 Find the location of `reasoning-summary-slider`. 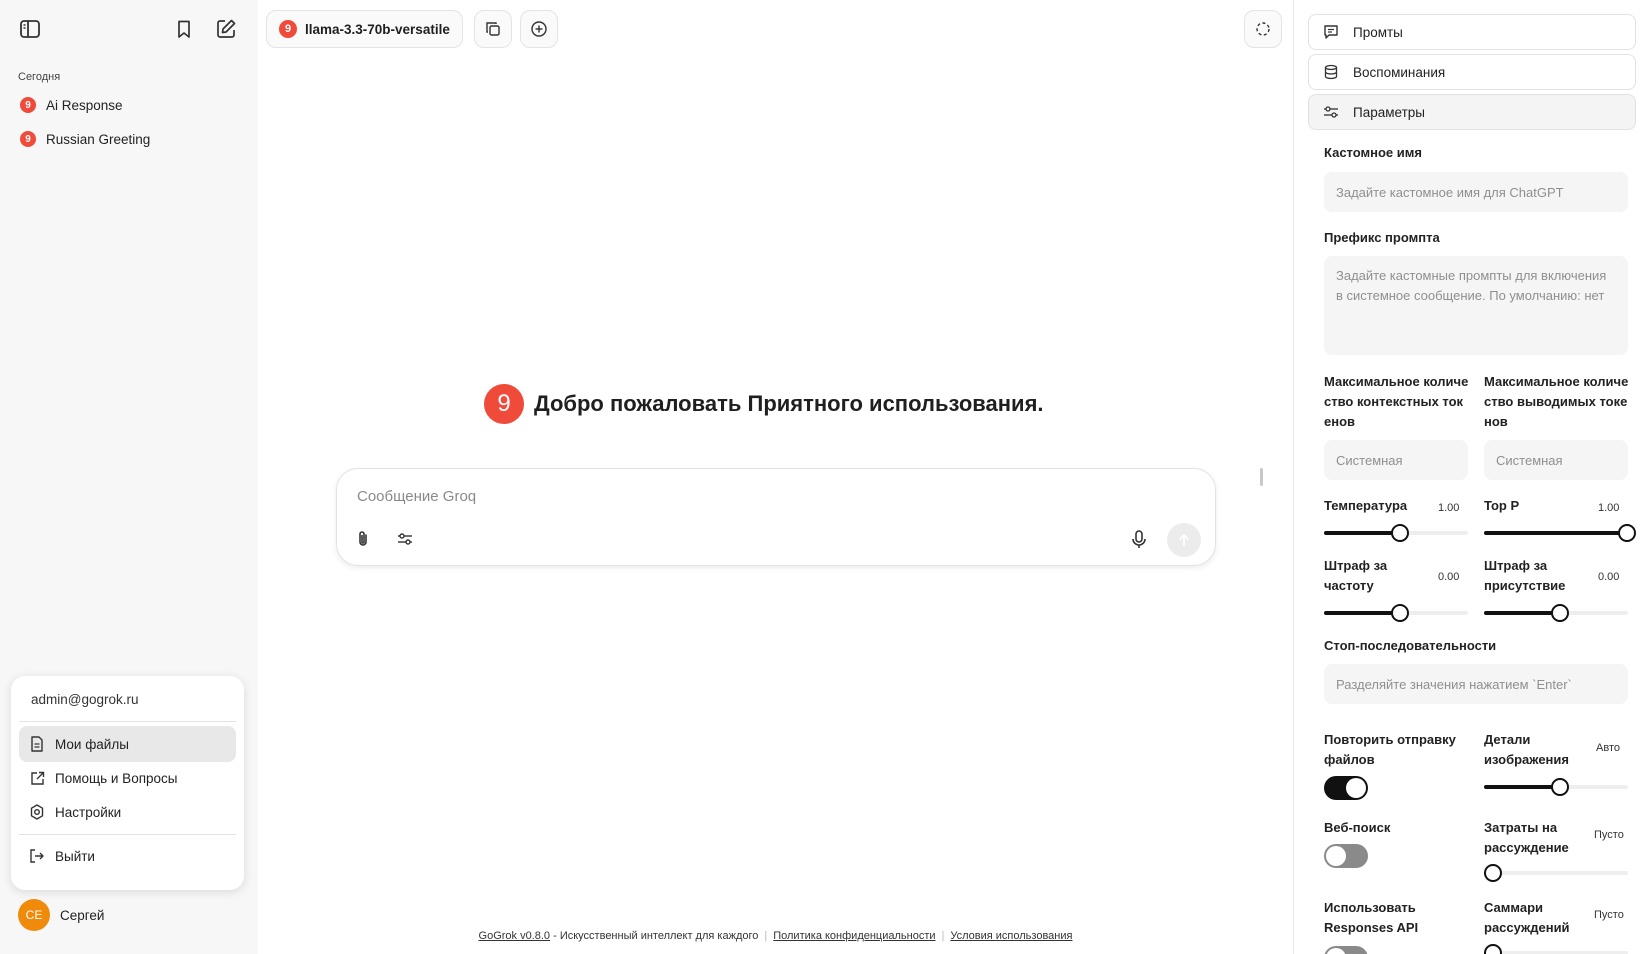

reasoning-summary-slider is located at coordinates (1556, 949).